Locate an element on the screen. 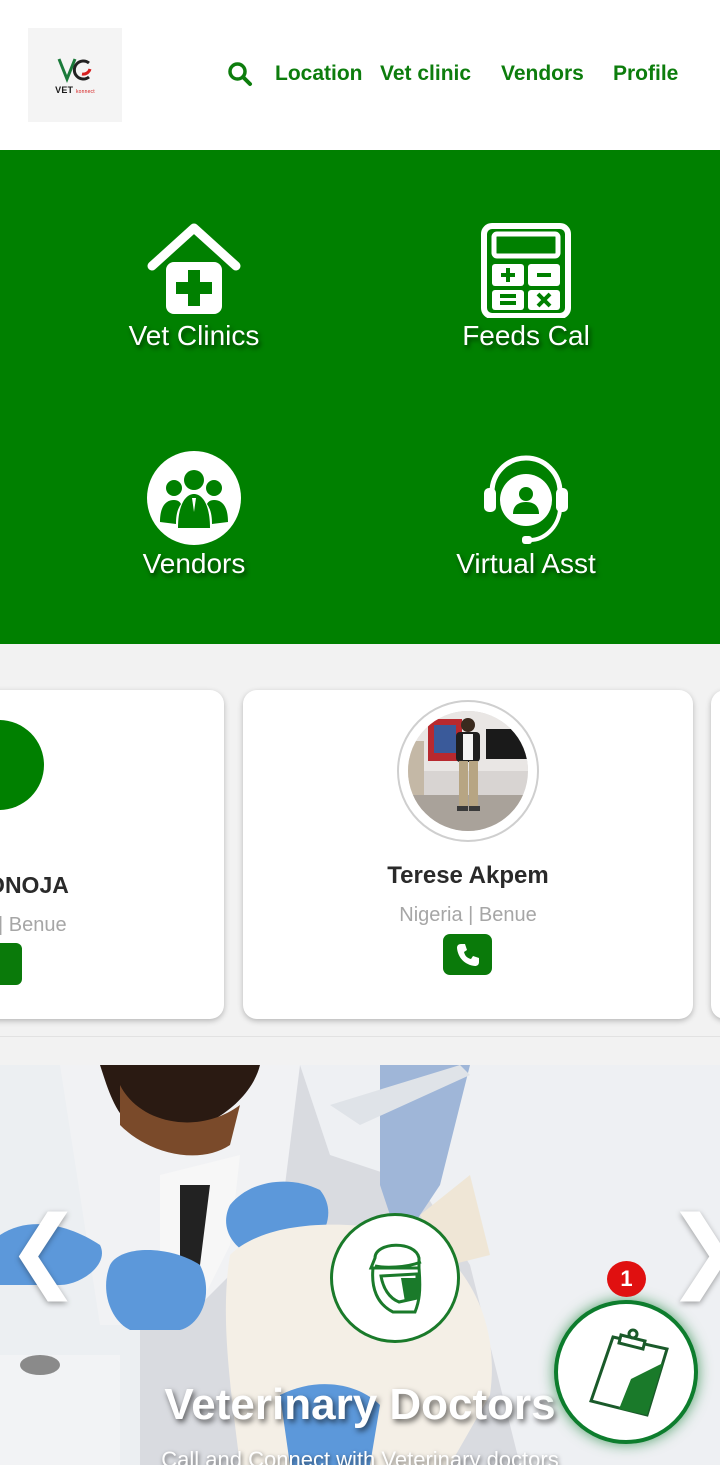 This screenshot has width=720, height=1465. phone-icon is located at coordinates (467, 954).